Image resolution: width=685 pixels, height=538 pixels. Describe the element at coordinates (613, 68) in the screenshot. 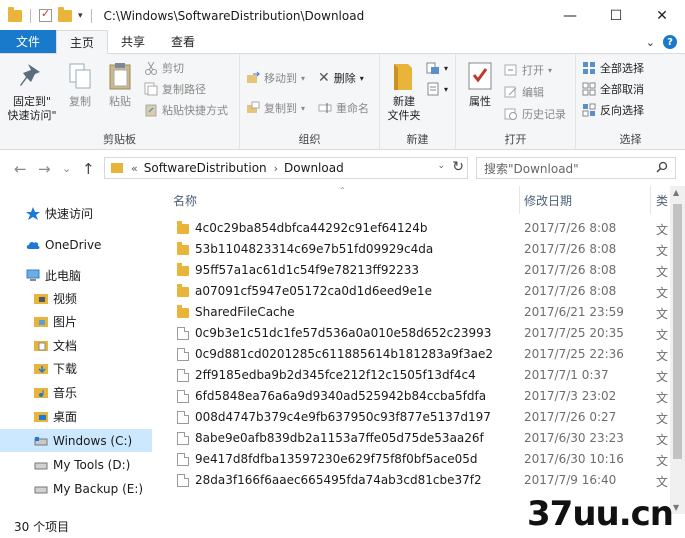

I see `select-all-button: 全部选择` at that location.